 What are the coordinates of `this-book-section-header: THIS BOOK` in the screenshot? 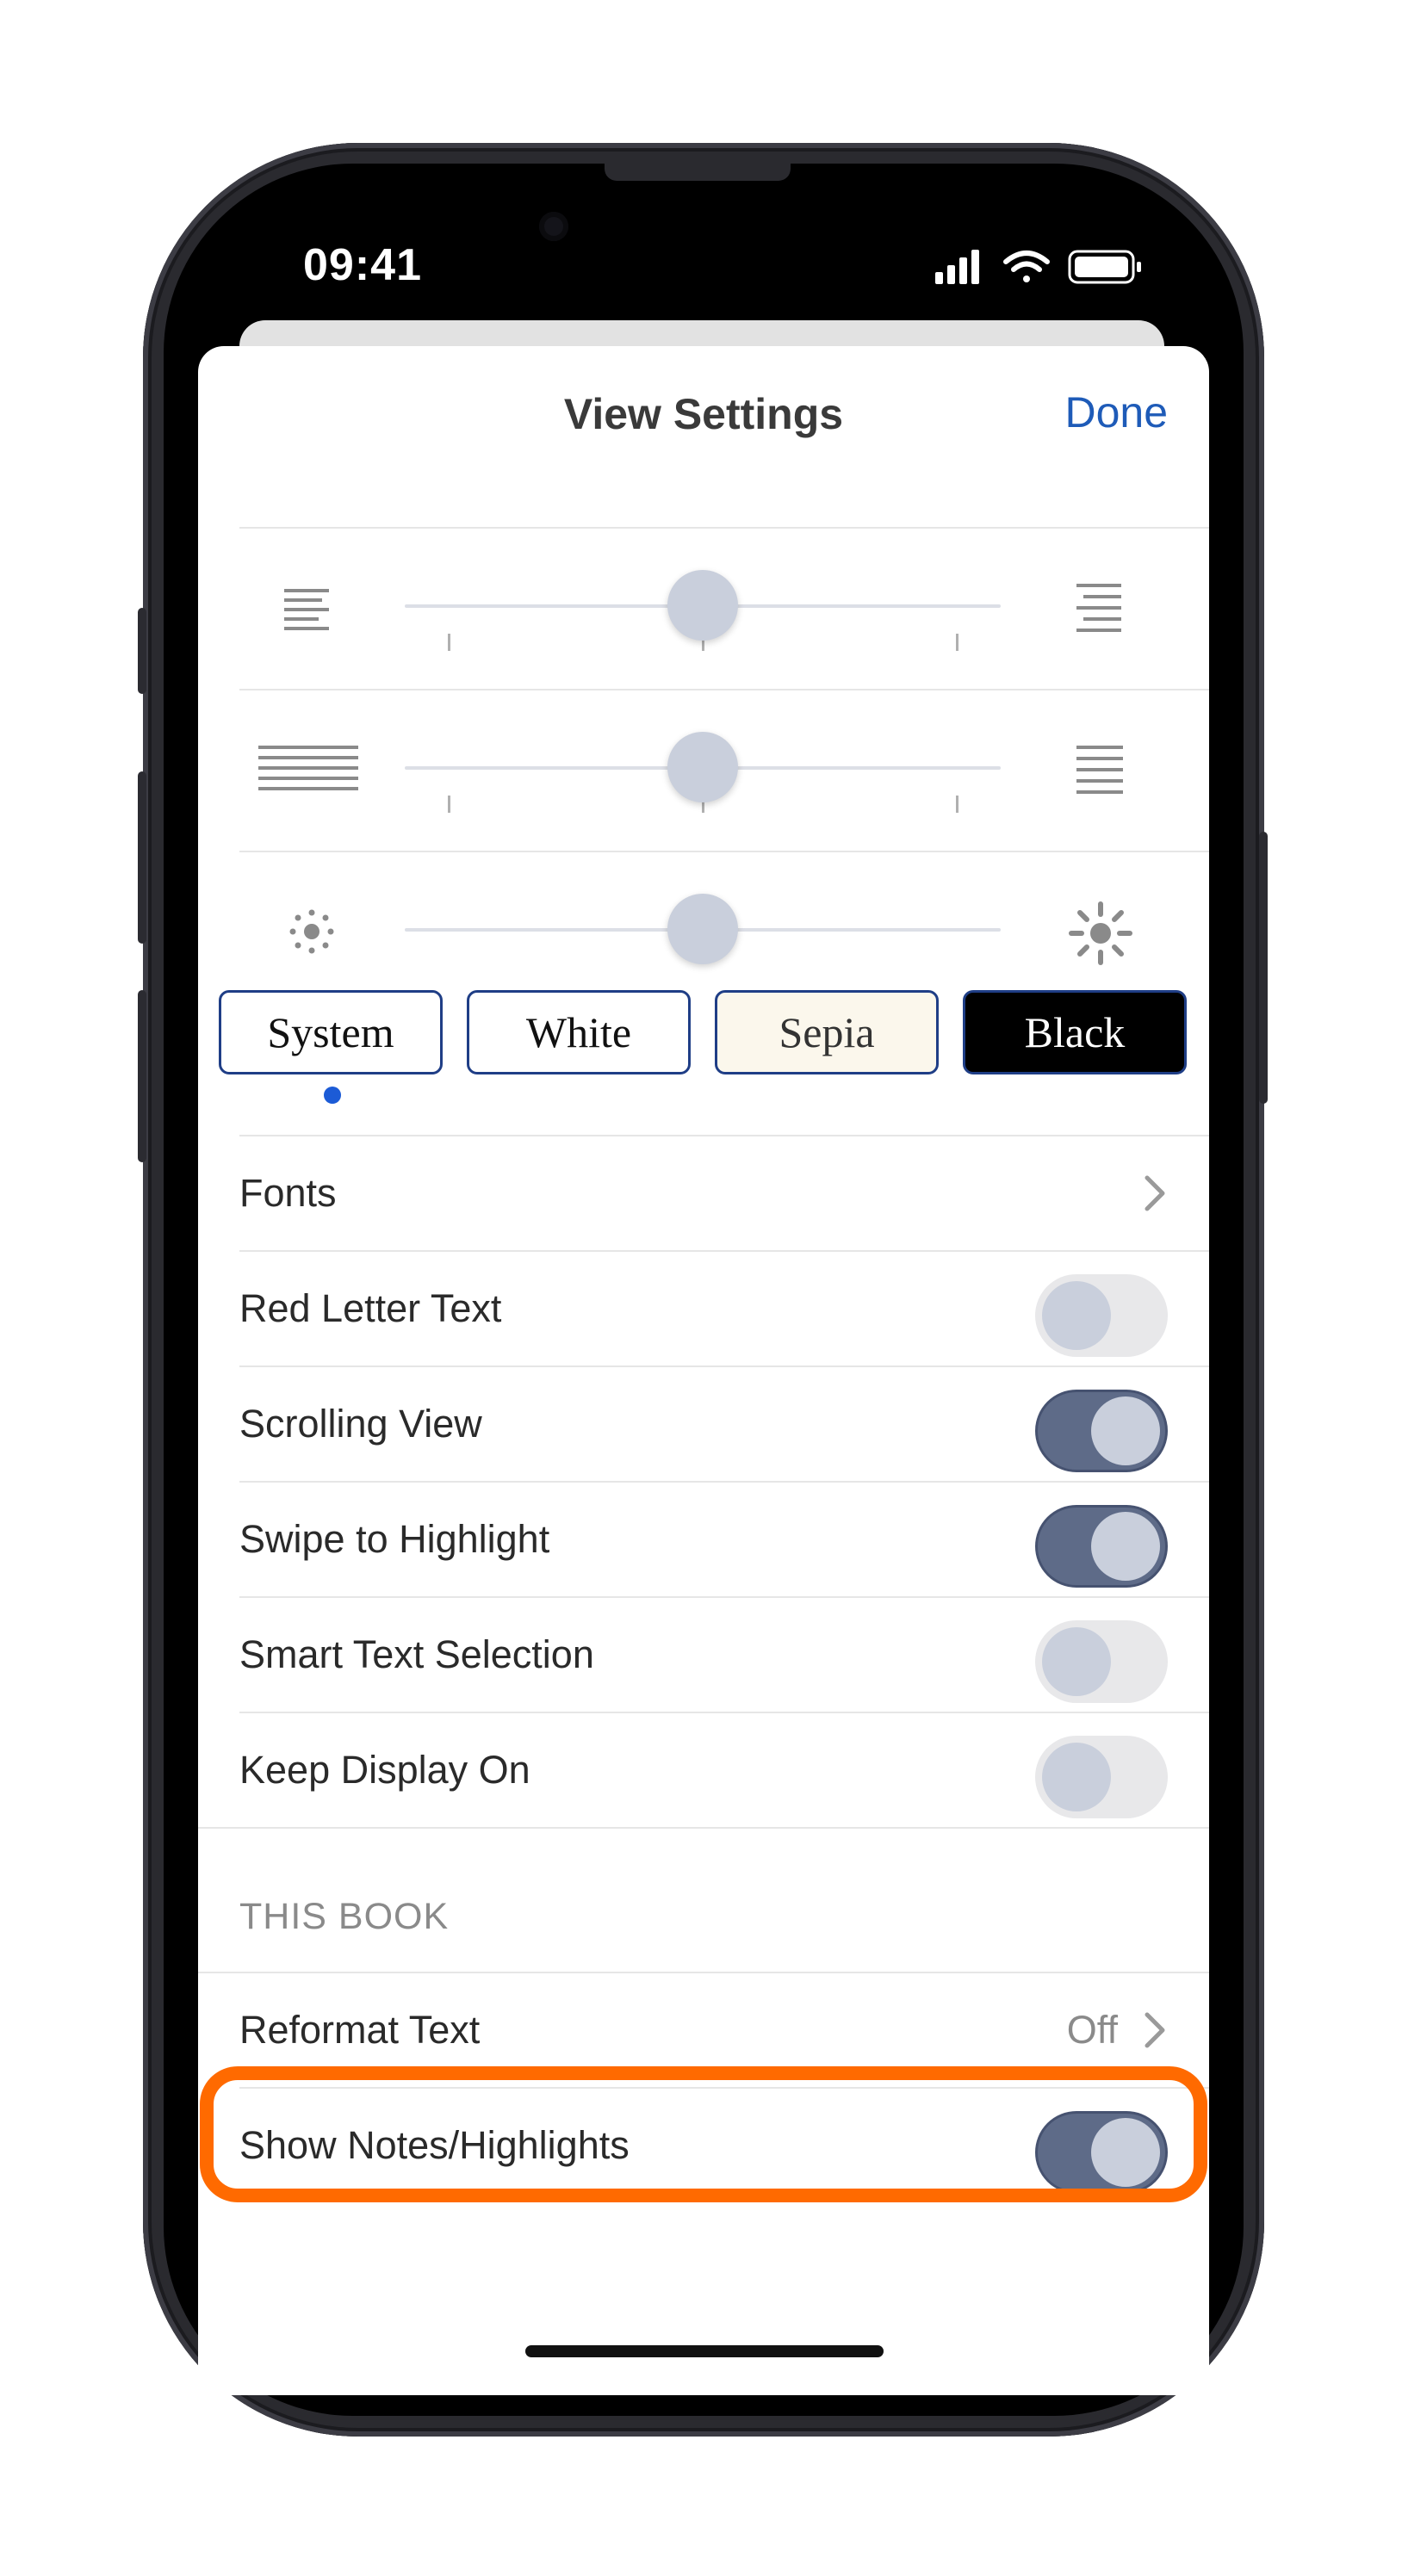 It's located at (345, 1917).